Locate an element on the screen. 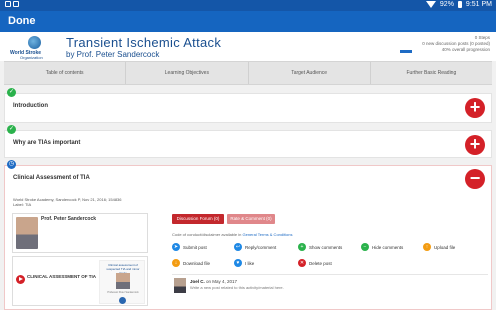  section-introduction: Introduction + is located at coordinates (248, 108).